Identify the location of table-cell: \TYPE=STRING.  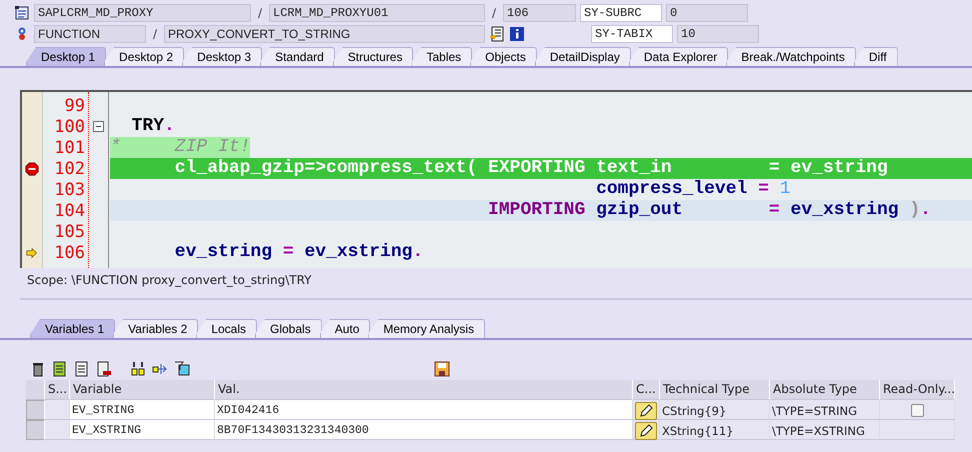
(825, 410).